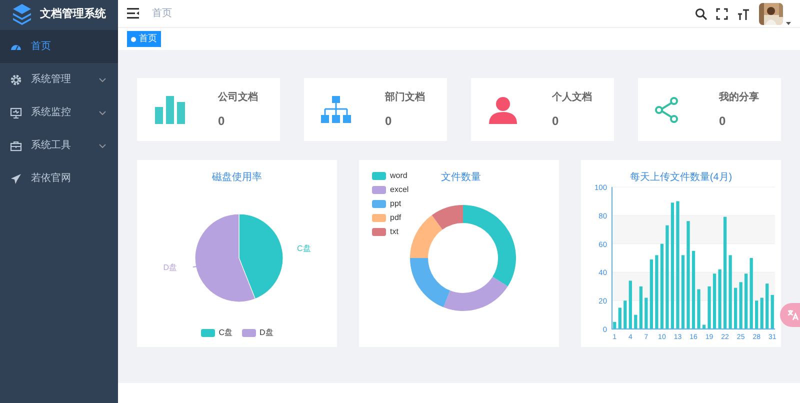 Image resolution: width=800 pixels, height=403 pixels. Describe the element at coordinates (16, 112) in the screenshot. I see `monitor-icon` at that location.